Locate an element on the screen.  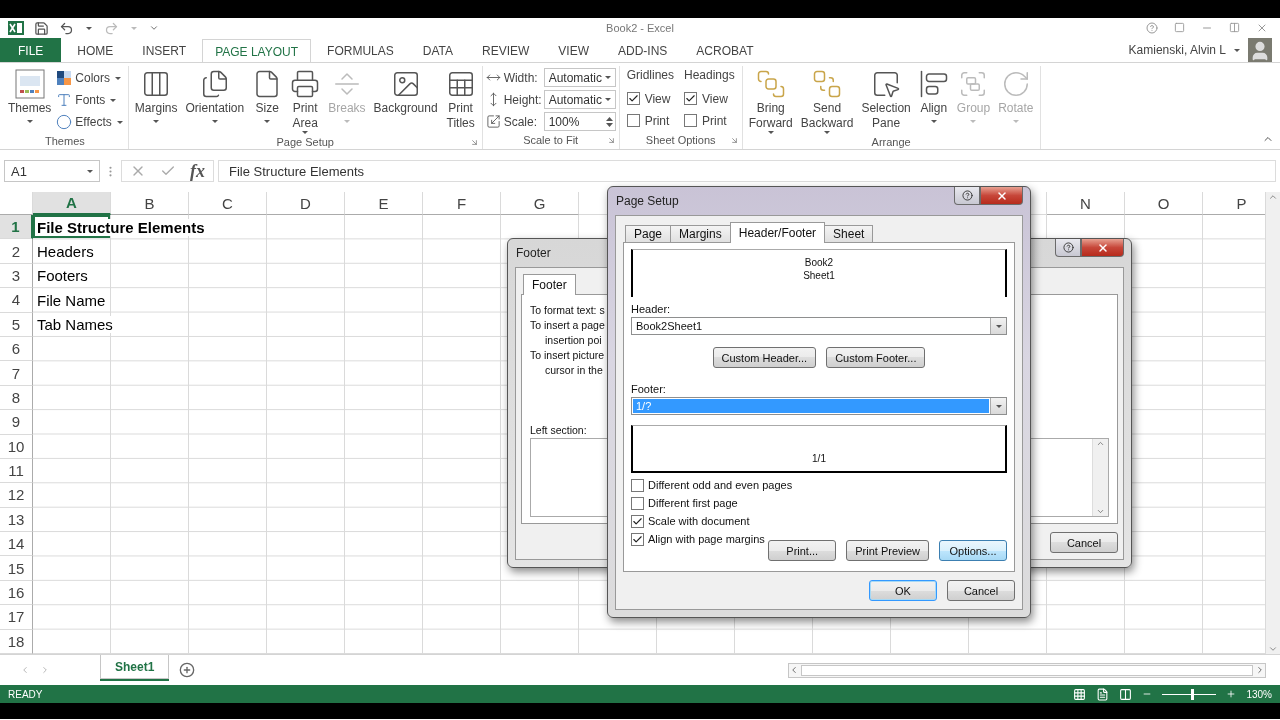
horizontal-scrollbar is located at coordinates (1027, 670).